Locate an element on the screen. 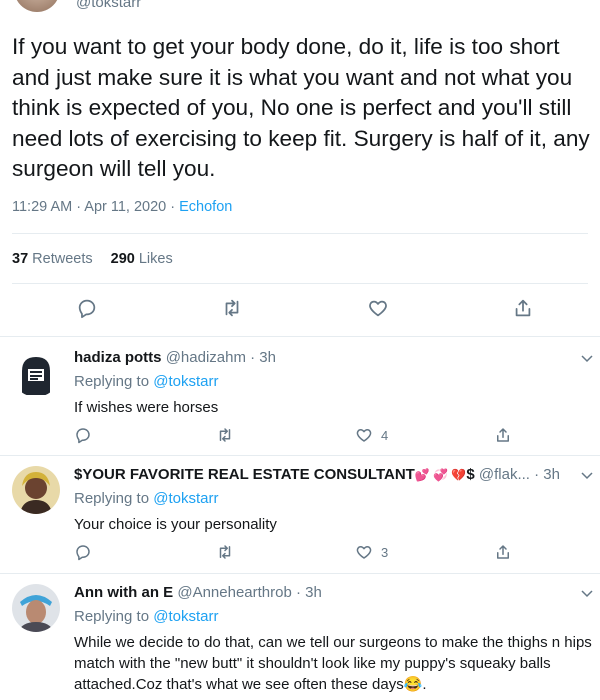  tweet-action-bar is located at coordinates (300, 310).